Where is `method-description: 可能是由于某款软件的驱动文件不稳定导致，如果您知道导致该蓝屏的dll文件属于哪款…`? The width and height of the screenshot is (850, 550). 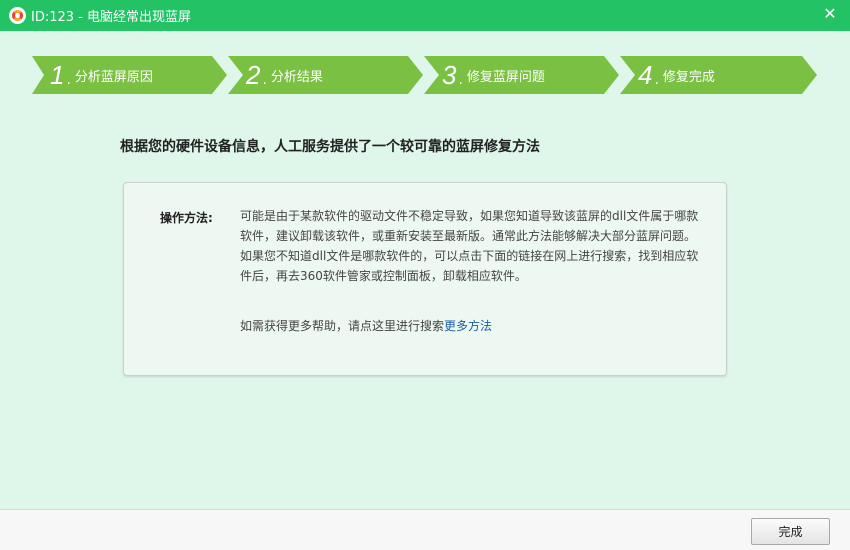
method-description: 可能是由于某款软件的驱动文件不稳定导致，如果您知道导致该蓝屏的dll文件属于哪款… is located at coordinates (469, 246).